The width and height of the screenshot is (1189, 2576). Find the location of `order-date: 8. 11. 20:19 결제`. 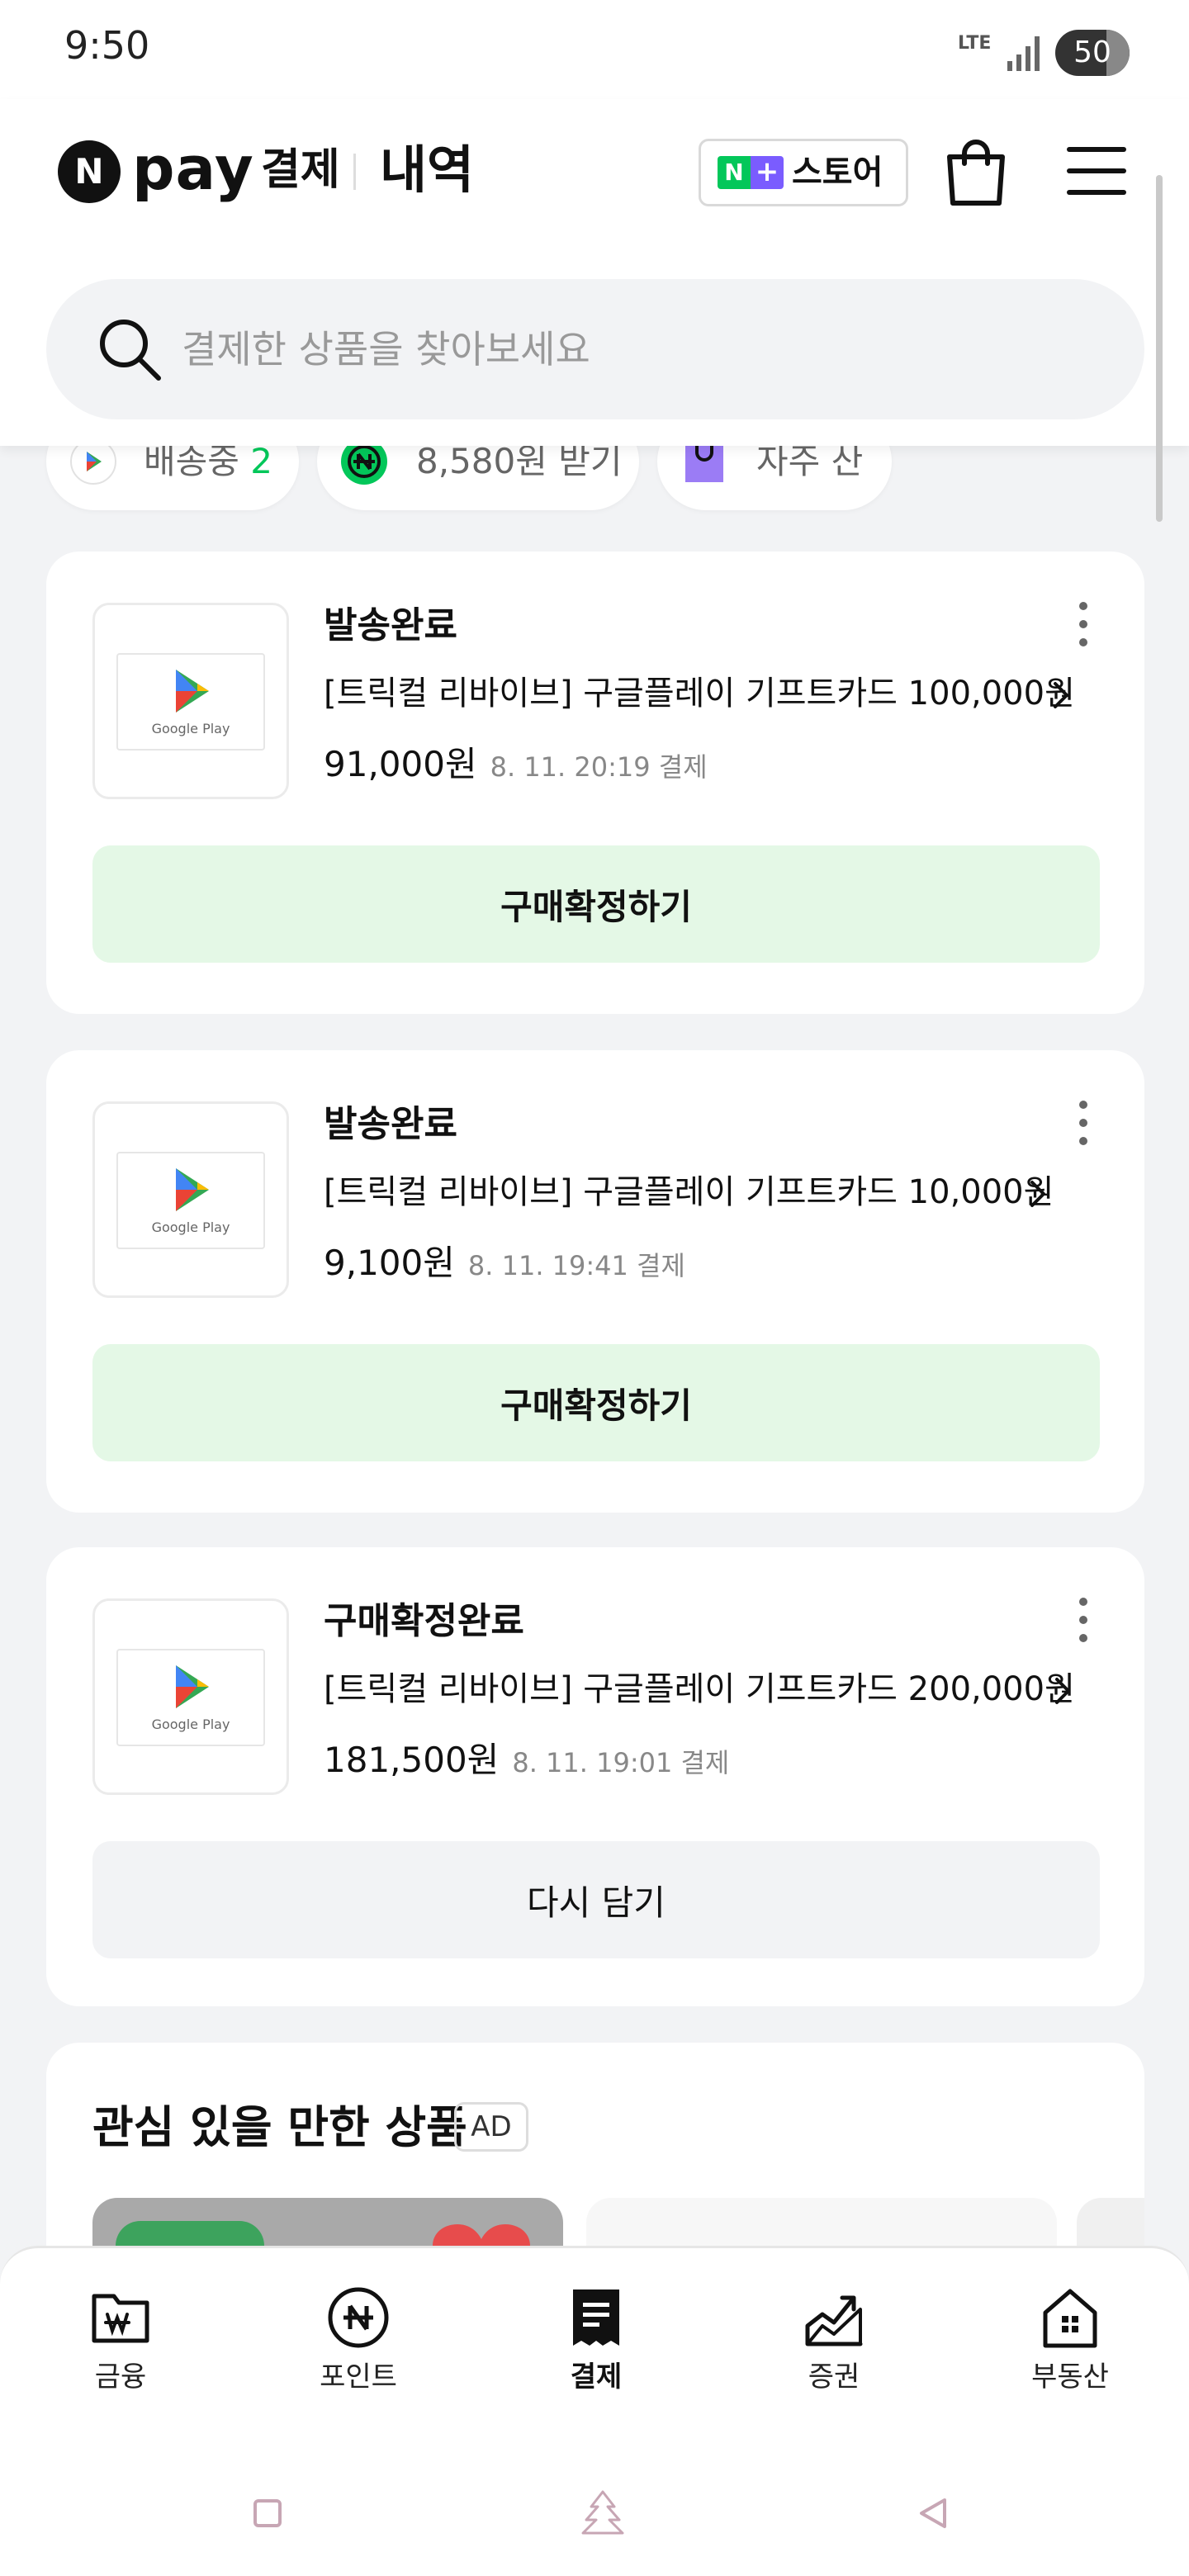

order-date: 8. 11. 20:19 결제 is located at coordinates (599, 767).